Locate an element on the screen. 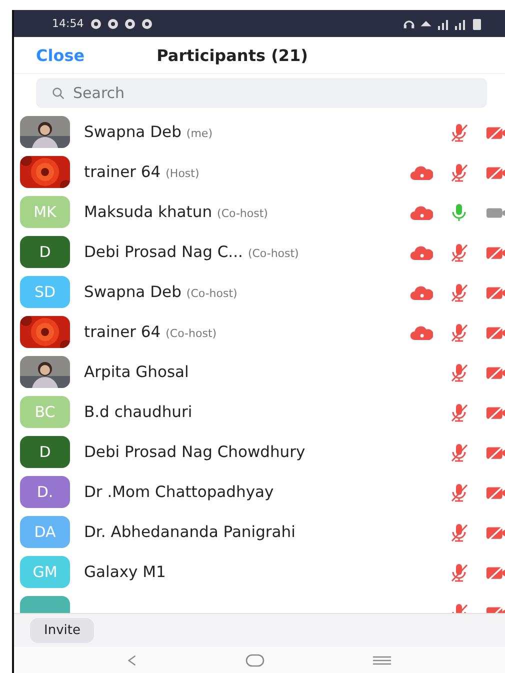 This screenshot has width=505, height=673. avatar: D. is located at coordinates (45, 492).